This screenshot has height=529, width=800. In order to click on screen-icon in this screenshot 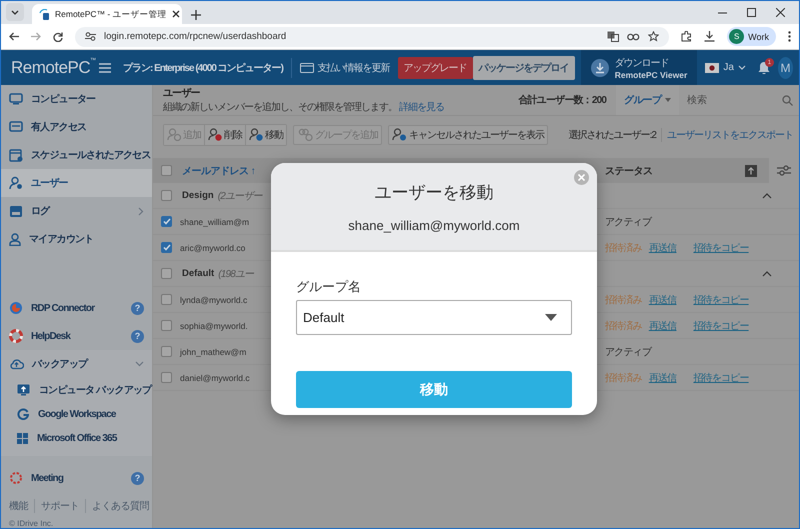, I will do `click(16, 127)`.